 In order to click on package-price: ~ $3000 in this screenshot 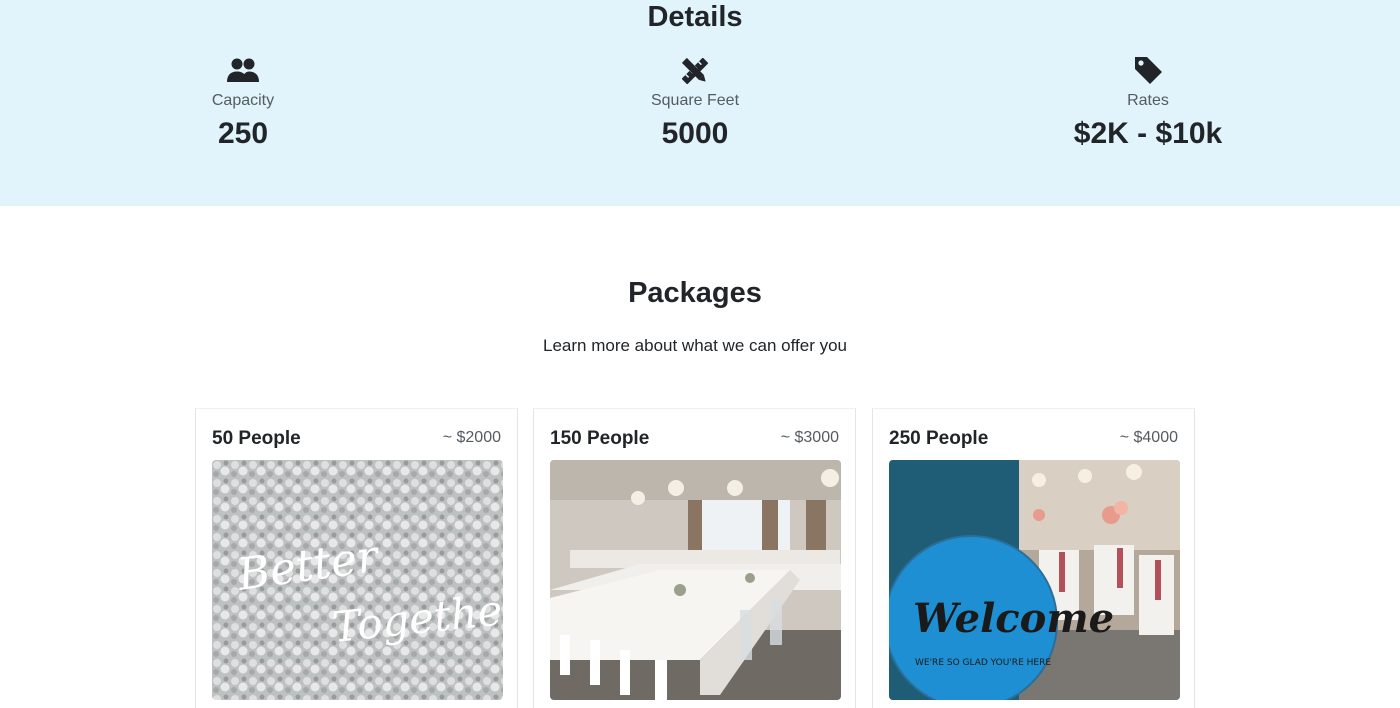, I will do `click(809, 437)`.